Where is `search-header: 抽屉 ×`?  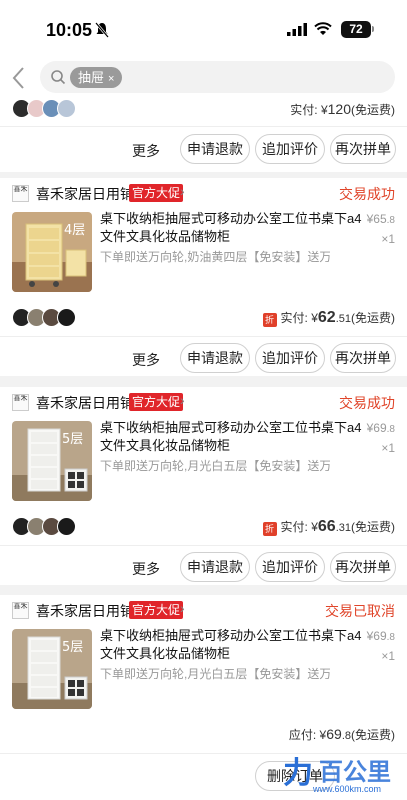 search-header: 抽屉 × is located at coordinates (203, 77).